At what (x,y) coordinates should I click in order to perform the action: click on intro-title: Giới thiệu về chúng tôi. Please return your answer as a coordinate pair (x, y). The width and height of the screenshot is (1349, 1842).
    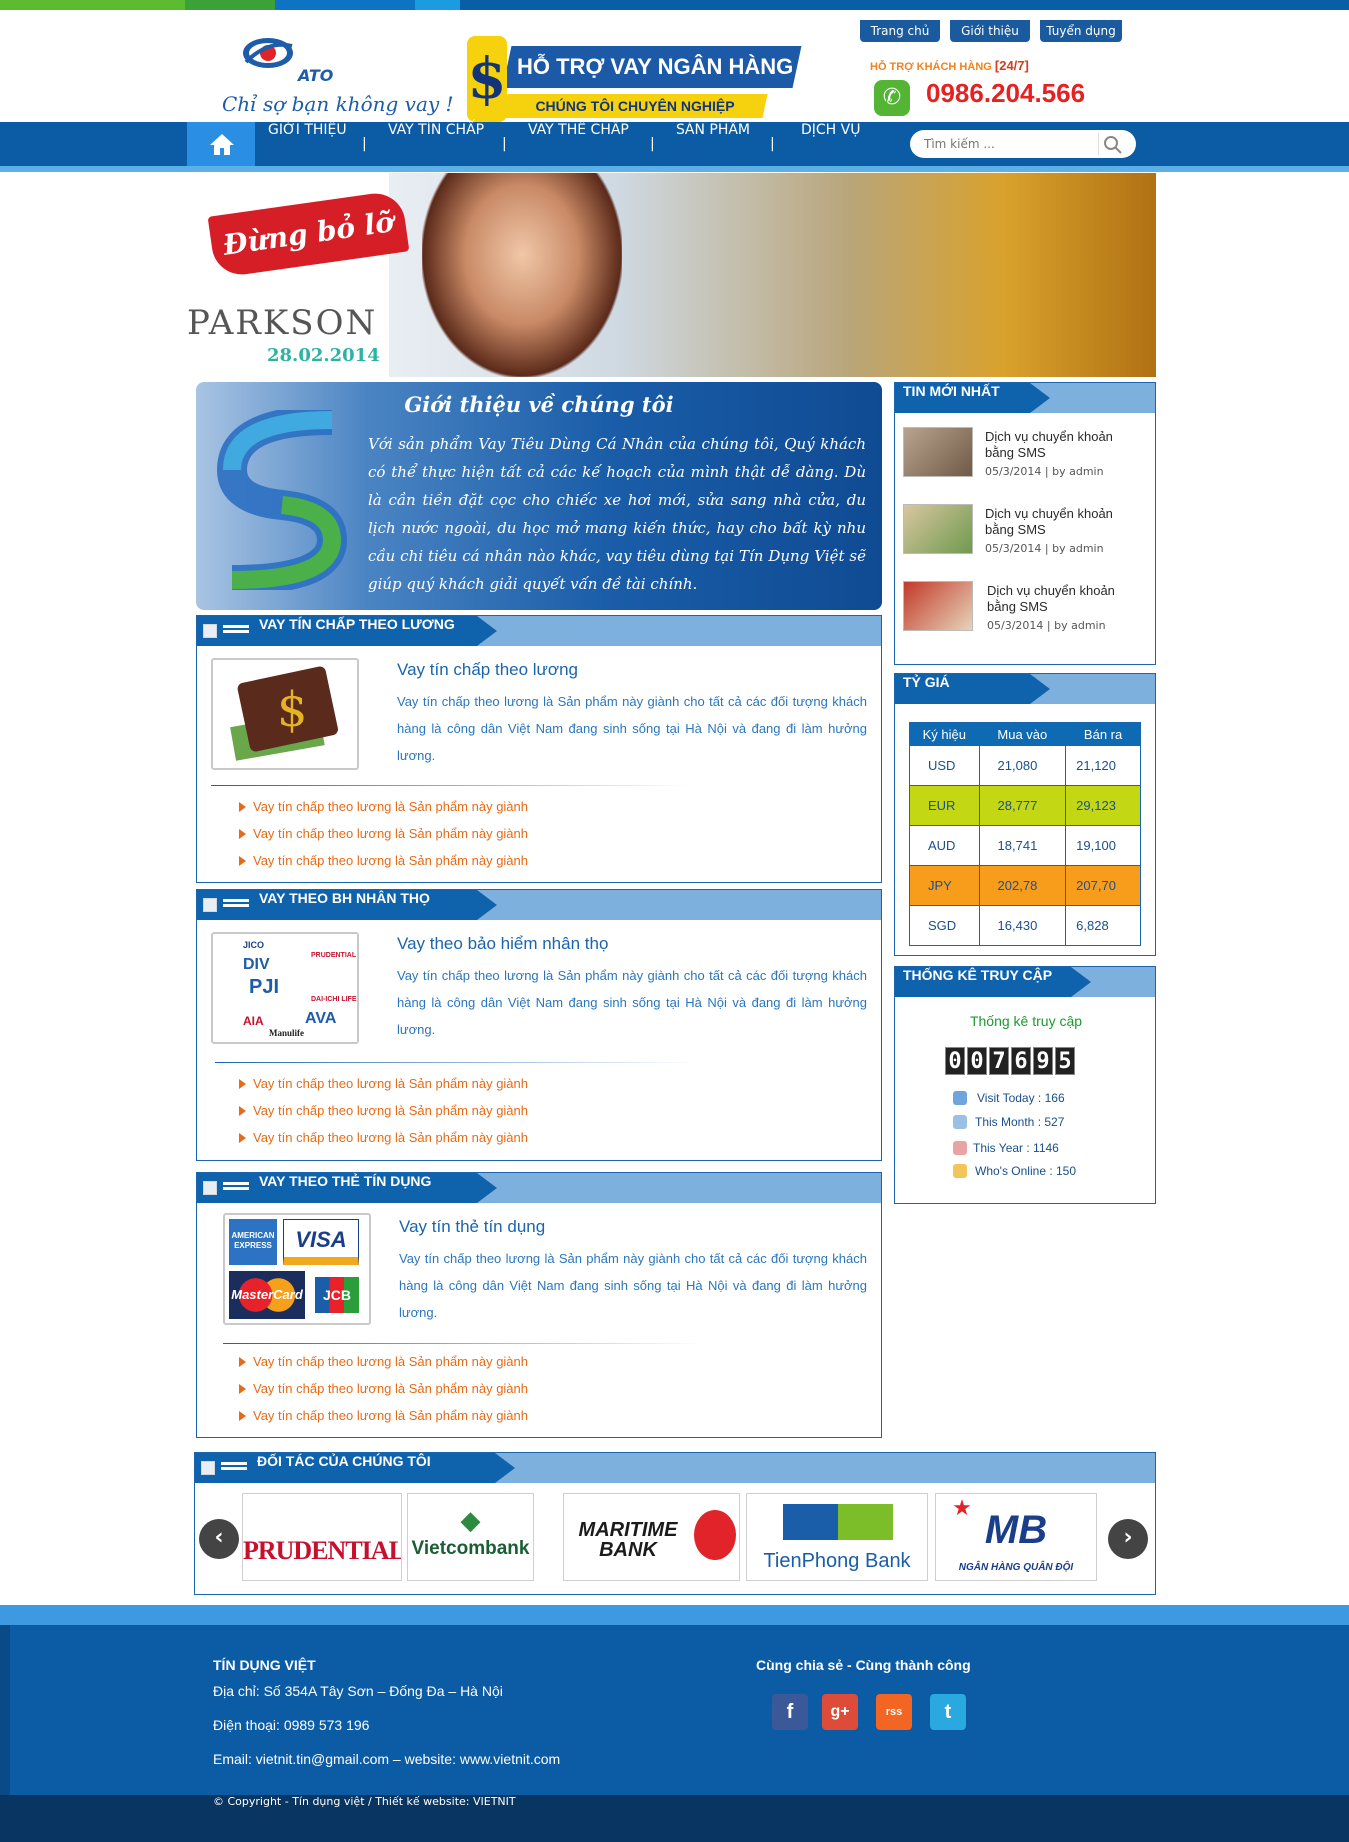
    Looking at the image, I should click on (539, 404).